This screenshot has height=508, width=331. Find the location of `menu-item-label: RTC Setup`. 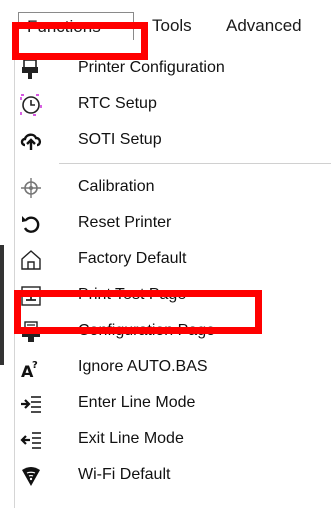

menu-item-label: RTC Setup is located at coordinates (117, 103).